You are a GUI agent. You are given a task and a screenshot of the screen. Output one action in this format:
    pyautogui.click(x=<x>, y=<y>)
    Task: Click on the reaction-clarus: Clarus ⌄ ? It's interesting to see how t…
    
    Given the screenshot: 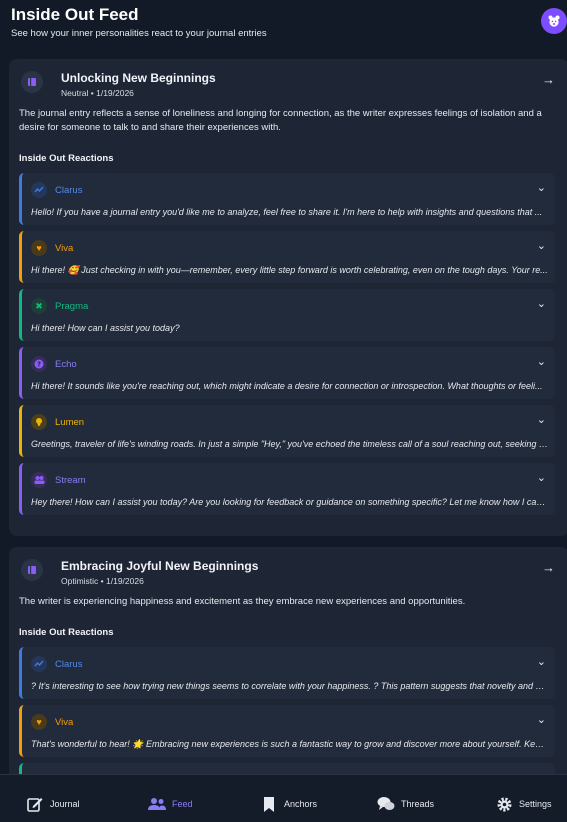 What is the action you would take?
    pyautogui.click(x=287, y=673)
    